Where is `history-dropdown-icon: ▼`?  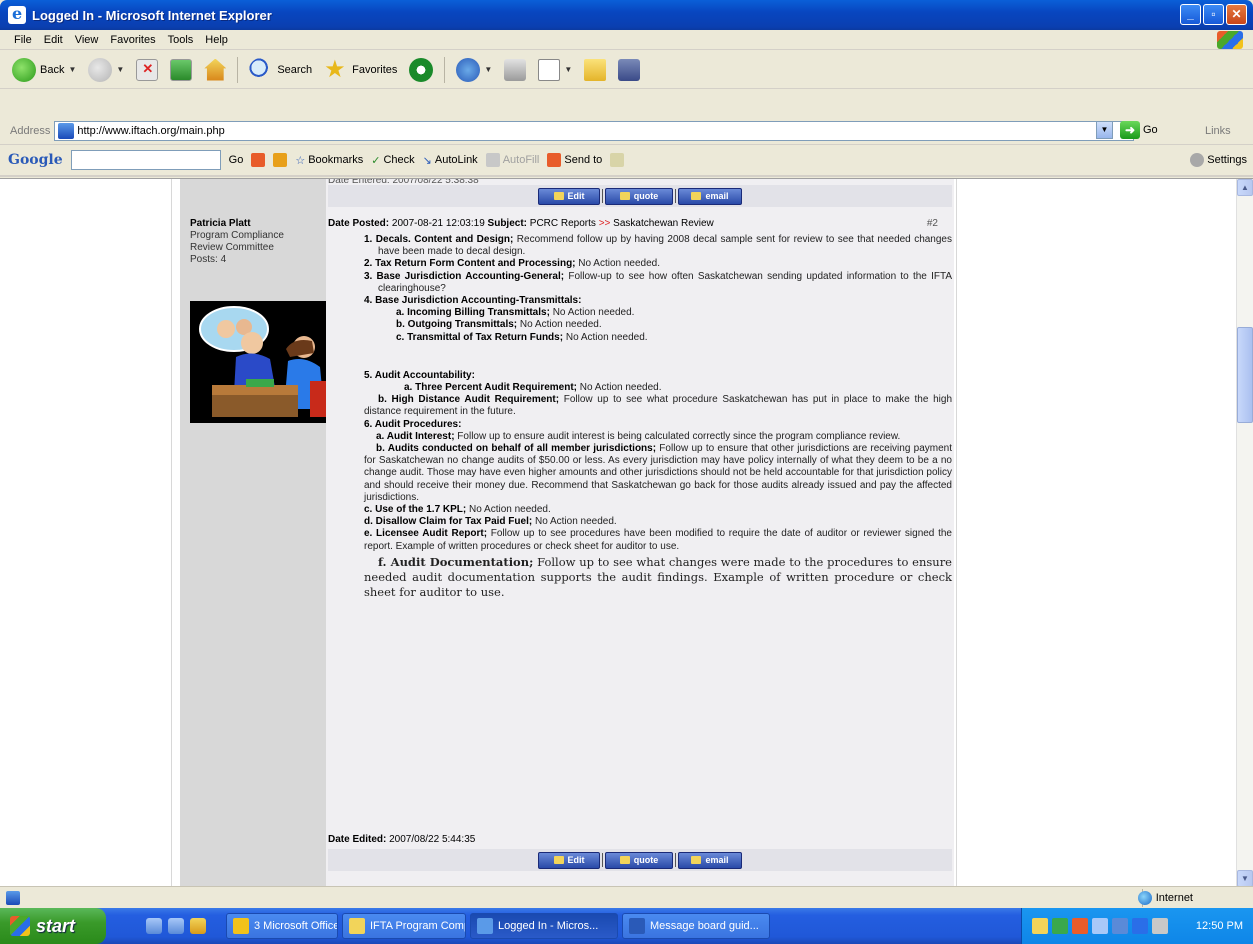 history-dropdown-icon: ▼ is located at coordinates (488, 69).